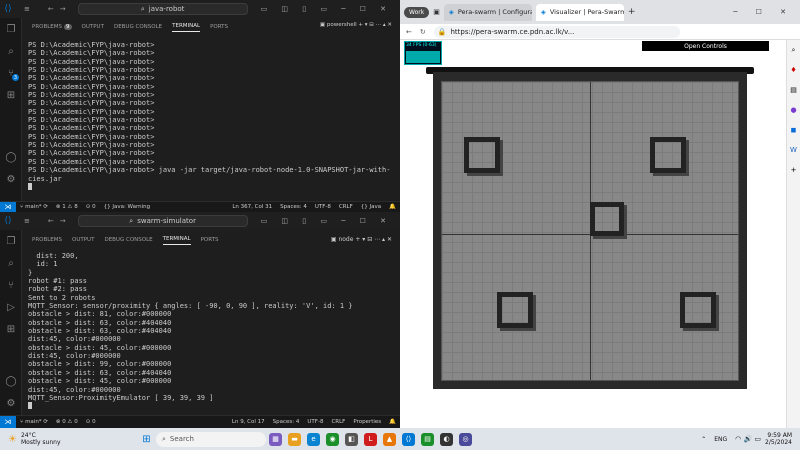 The width and height of the screenshot is (800, 450). What do you see at coordinates (11, 307) in the screenshot?
I see `run-debug-icon: ▷` at bounding box center [11, 307].